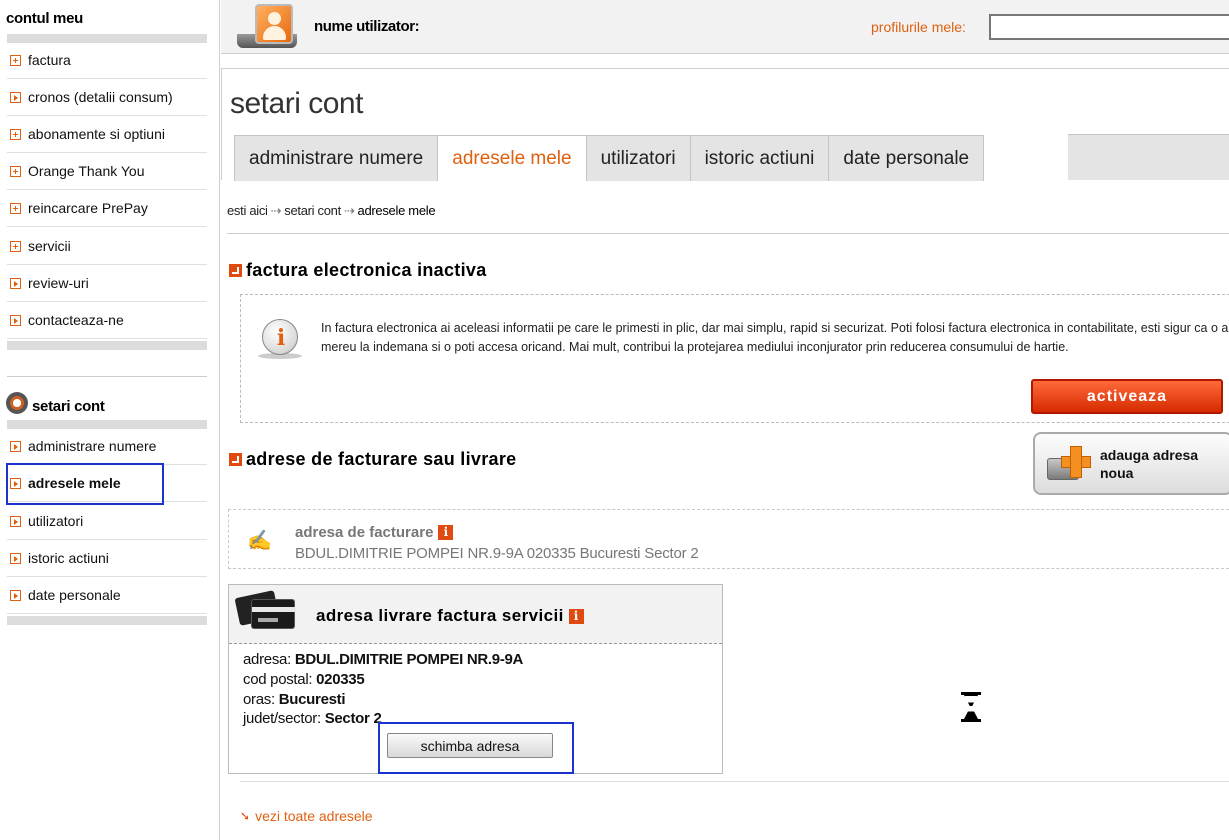 The image size is (1229, 840). I want to click on divider, so click(728, 233).